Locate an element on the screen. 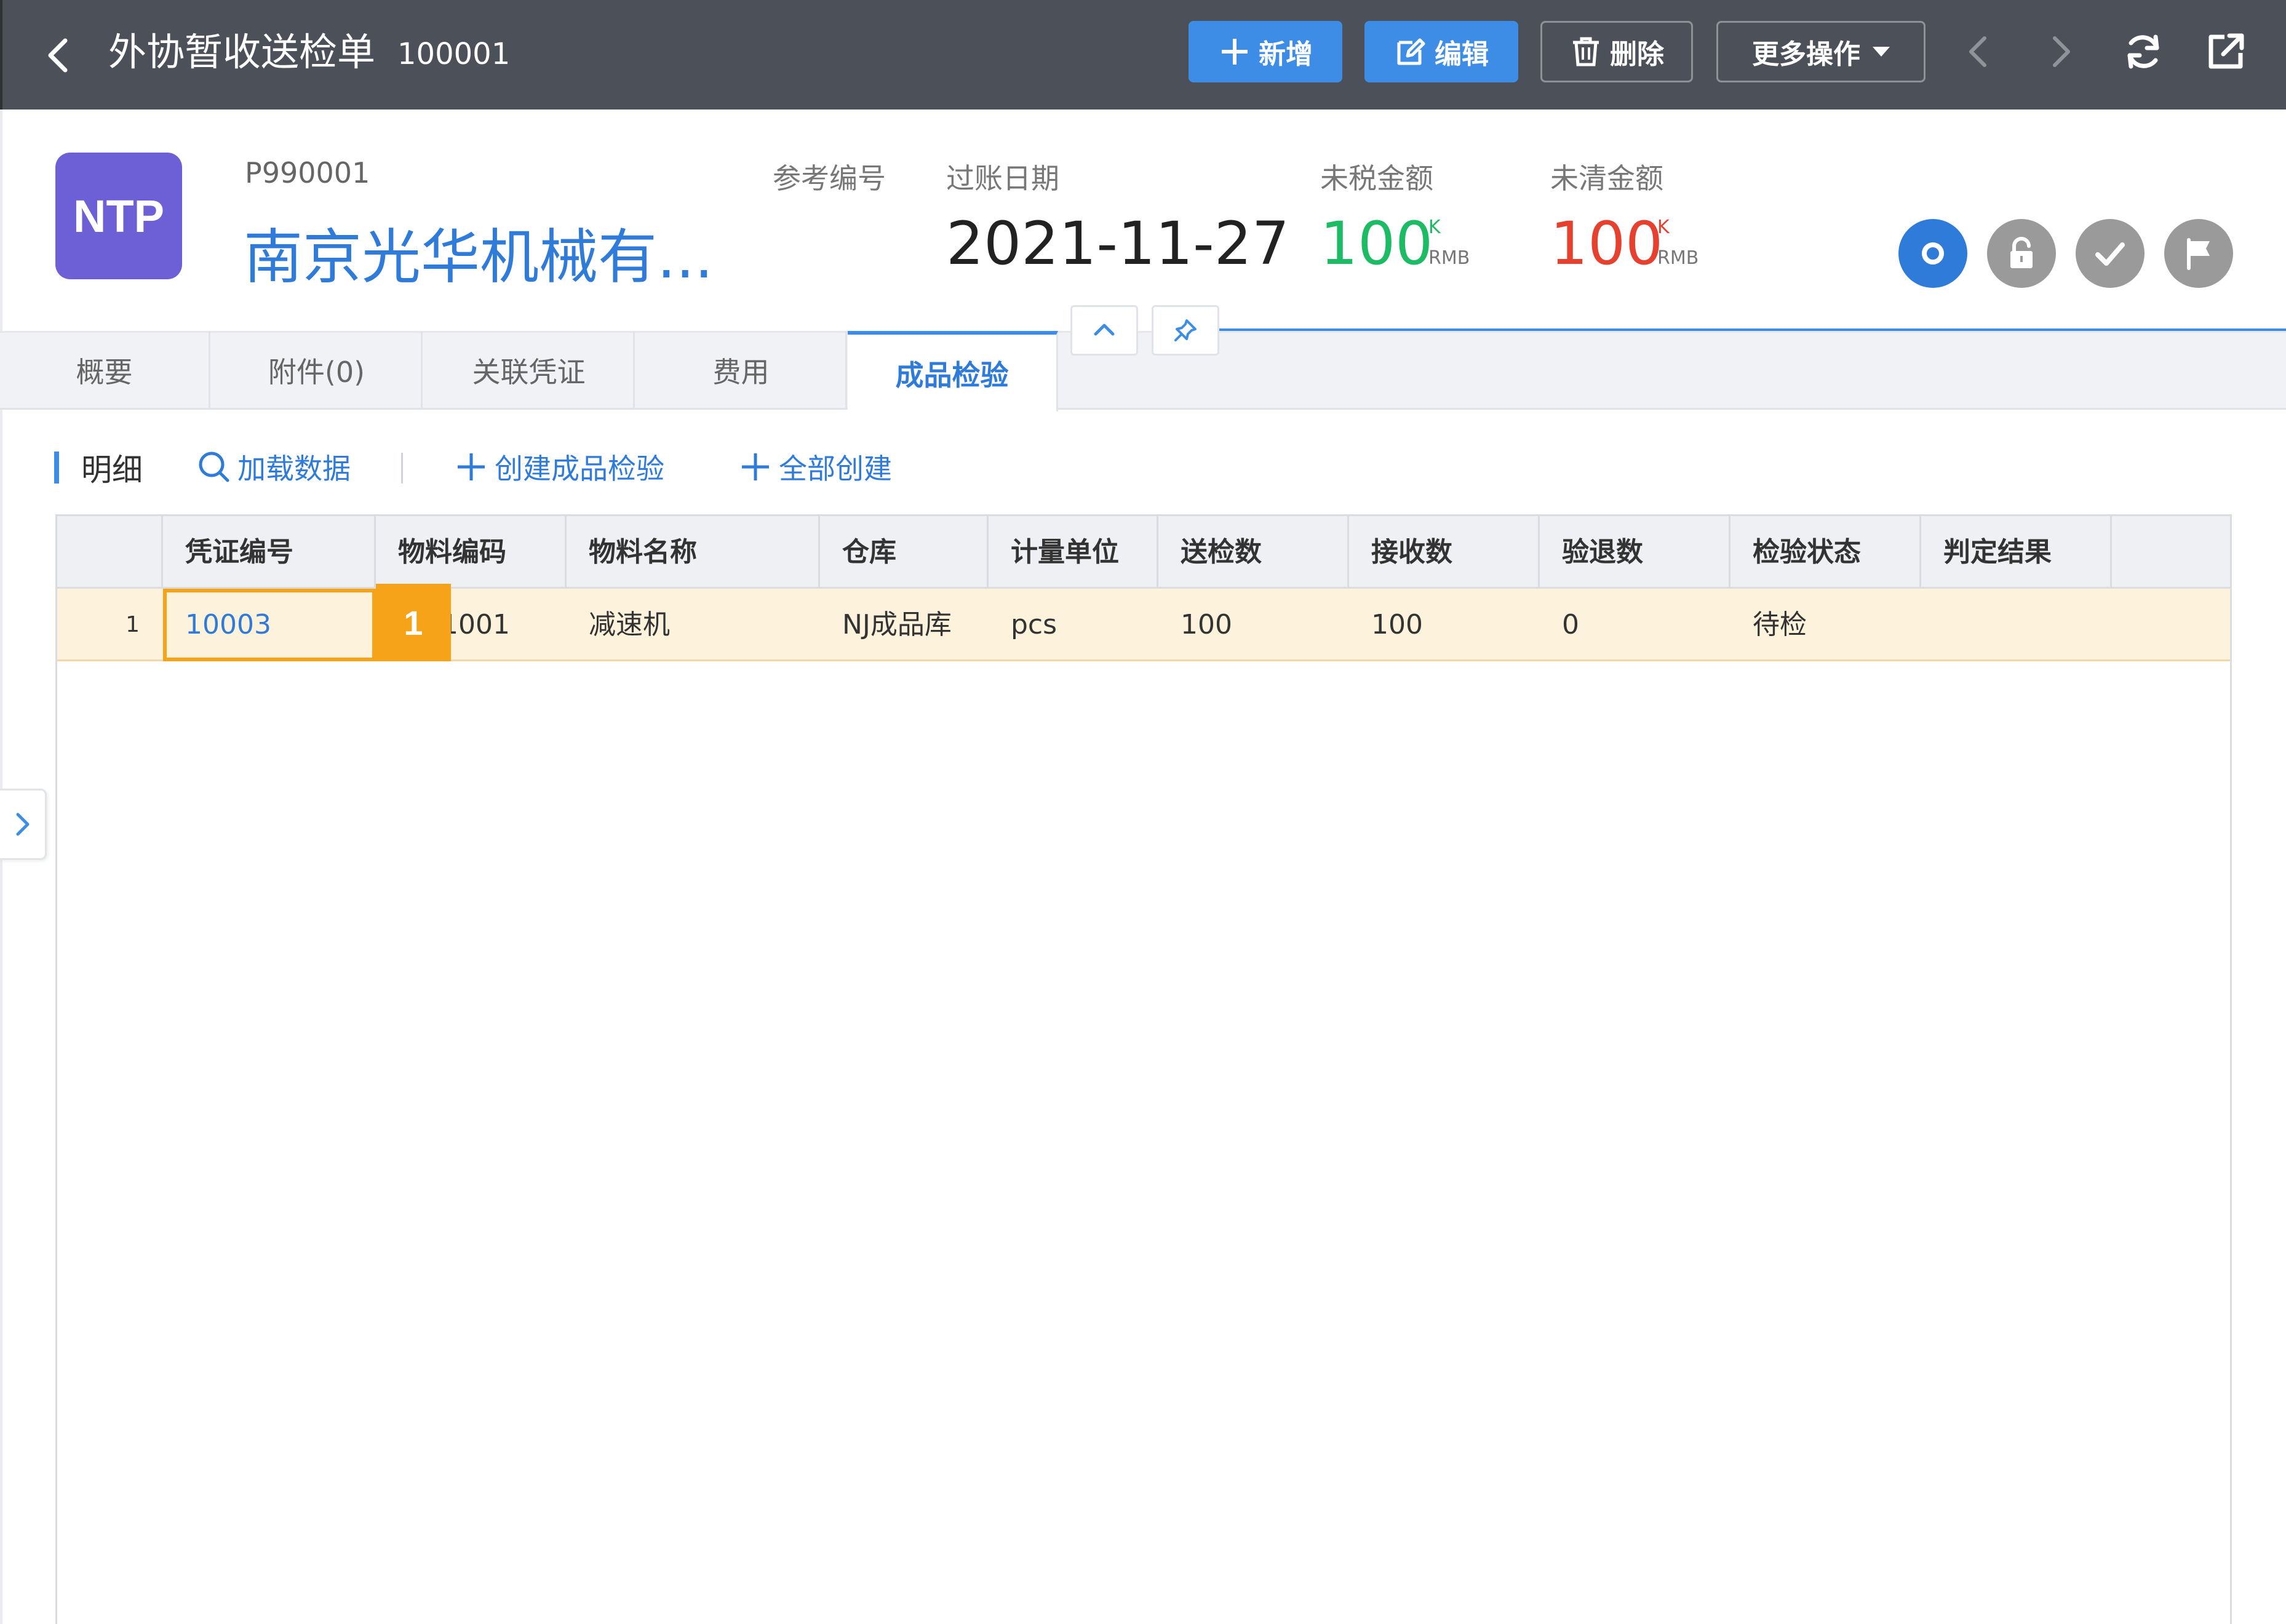 This screenshot has width=2286, height=1624. delete-button: 删除 is located at coordinates (1616, 51).